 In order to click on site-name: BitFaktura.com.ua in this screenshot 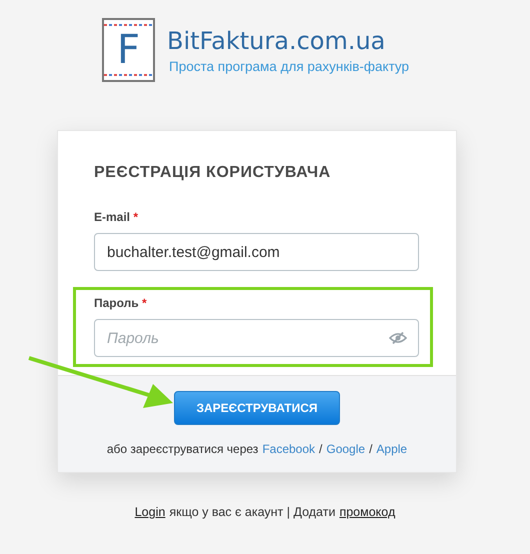, I will do `click(276, 40)`.